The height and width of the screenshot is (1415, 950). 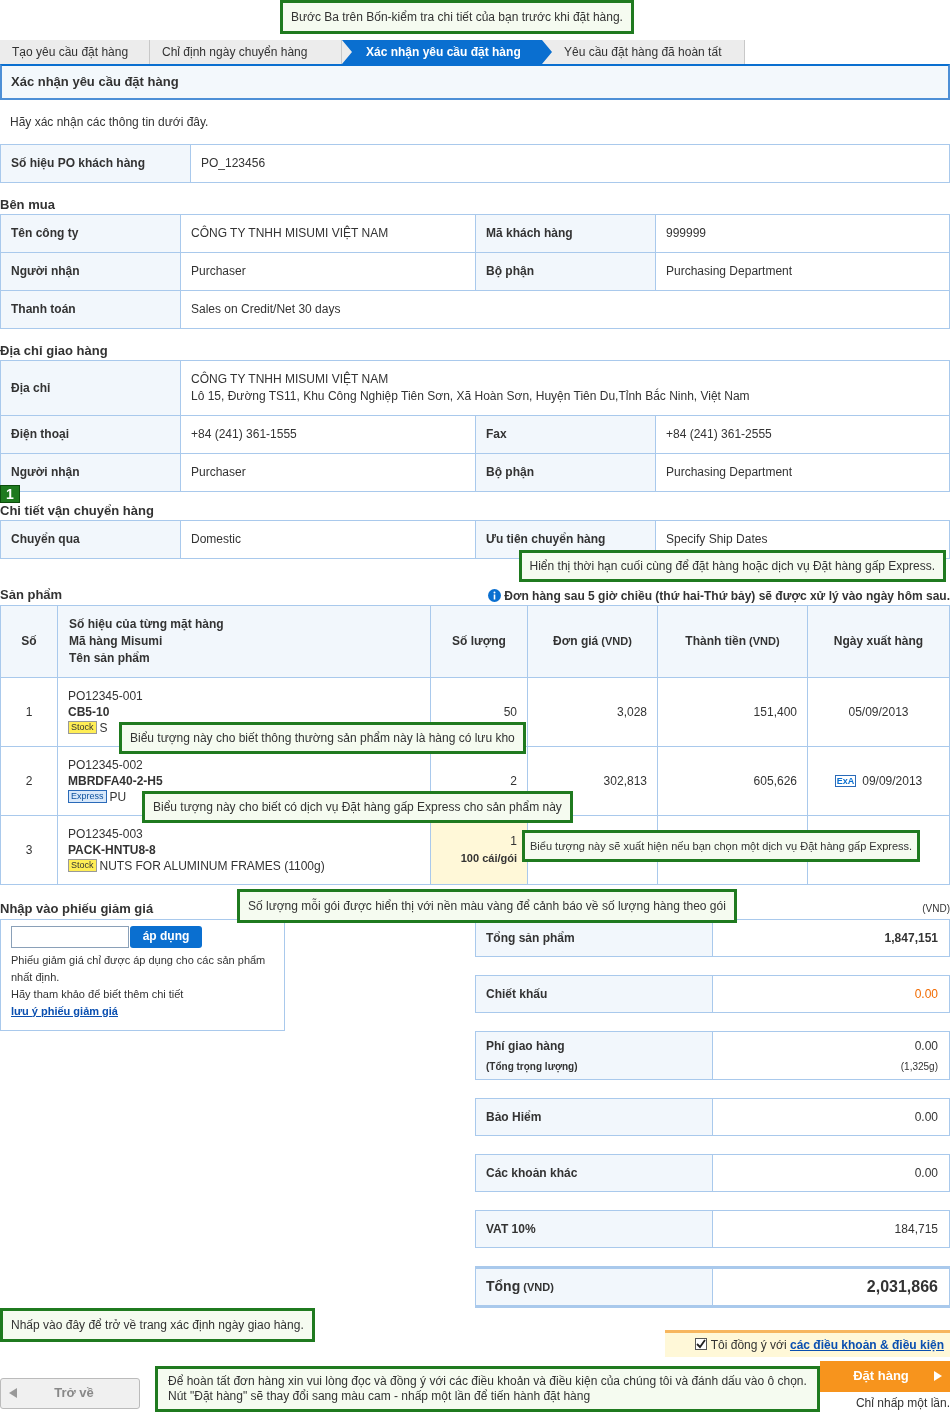 I want to click on coupon-help: Hãy tham khảo để biết thêm chi tiết lưu ý phiếu giảm giá, so click(x=98, y=1002).